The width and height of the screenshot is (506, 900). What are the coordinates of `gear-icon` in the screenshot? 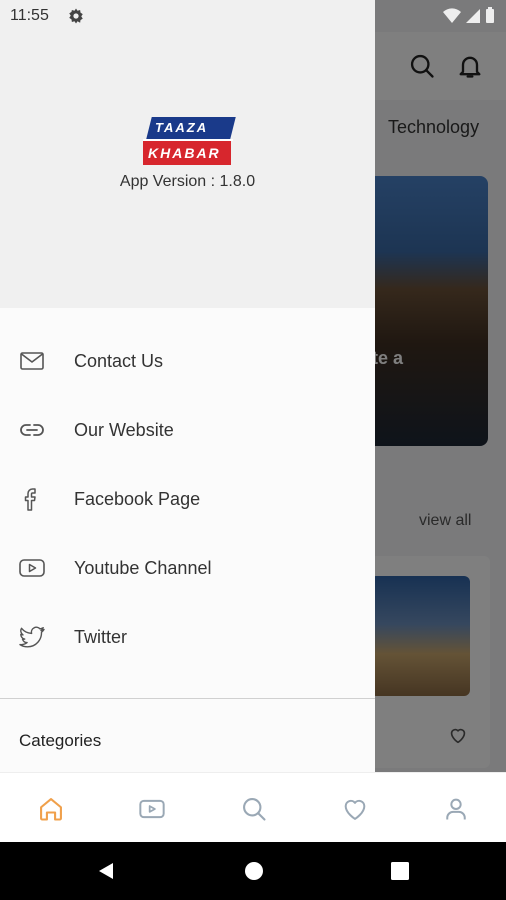 It's located at (76, 16).